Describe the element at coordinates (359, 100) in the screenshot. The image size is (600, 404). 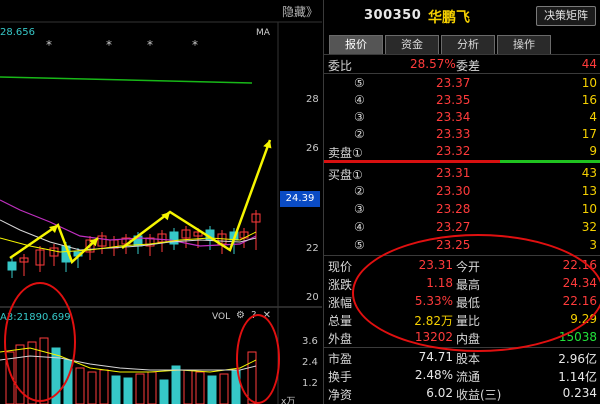
I see `level-label: ④` at that location.